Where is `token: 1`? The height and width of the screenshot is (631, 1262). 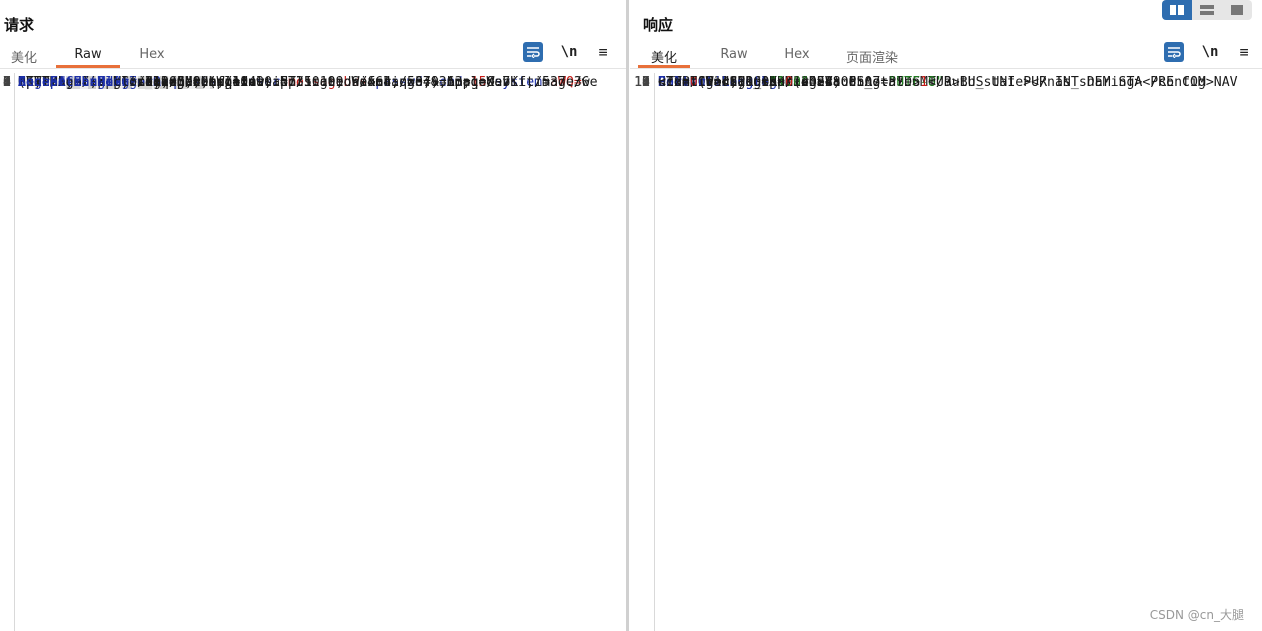 token: 1 is located at coordinates (924, 82).